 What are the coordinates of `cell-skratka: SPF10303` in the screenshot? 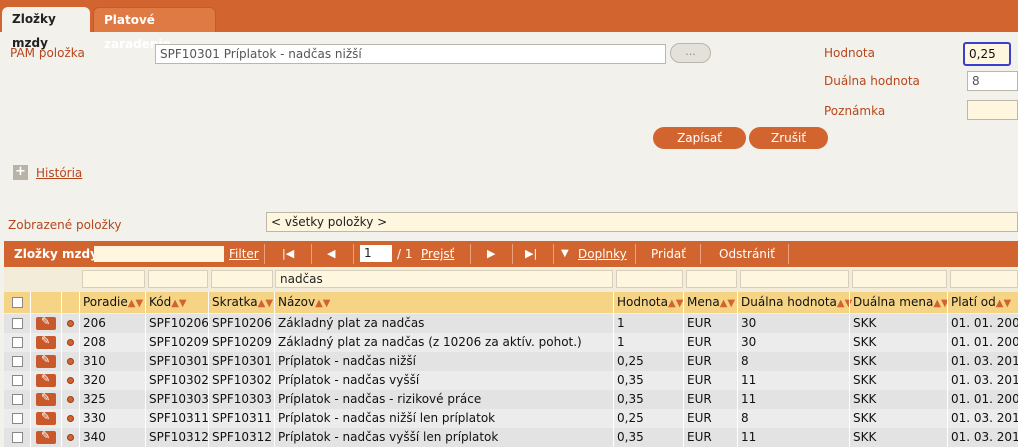 It's located at (242, 399).